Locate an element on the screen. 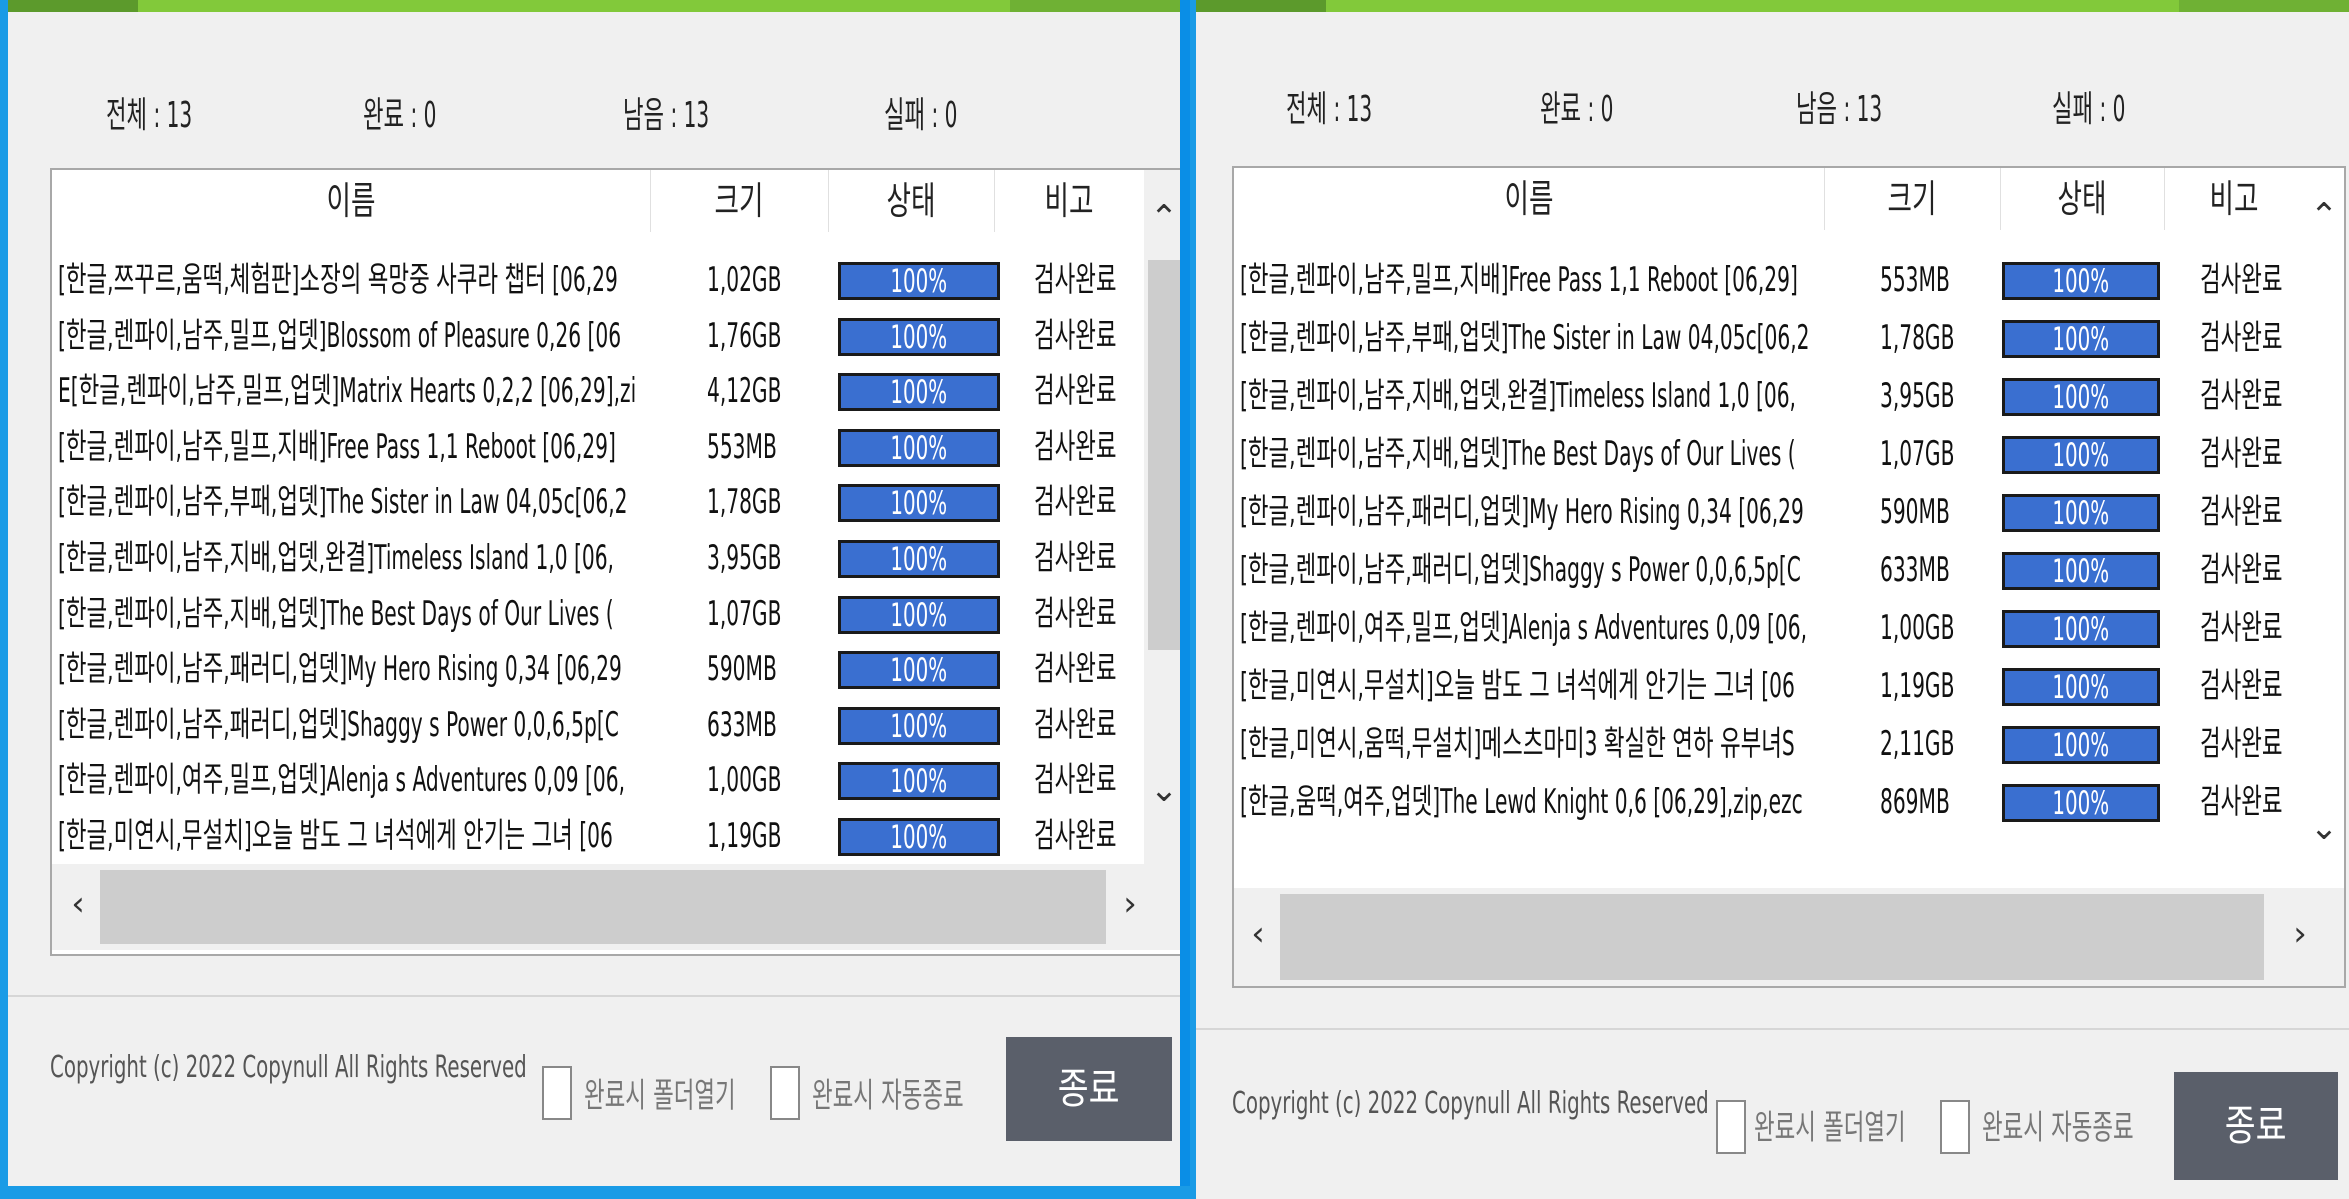  footer-divider is located at coordinates (1772, 1029).